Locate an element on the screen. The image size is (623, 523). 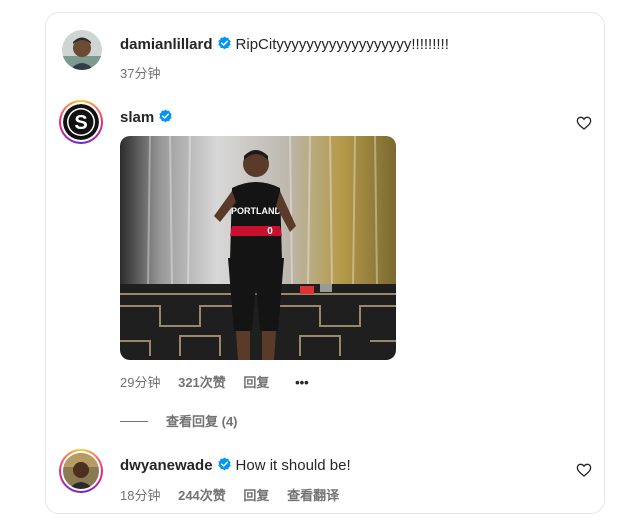
svg-text: S is located at coordinates (80, 123).